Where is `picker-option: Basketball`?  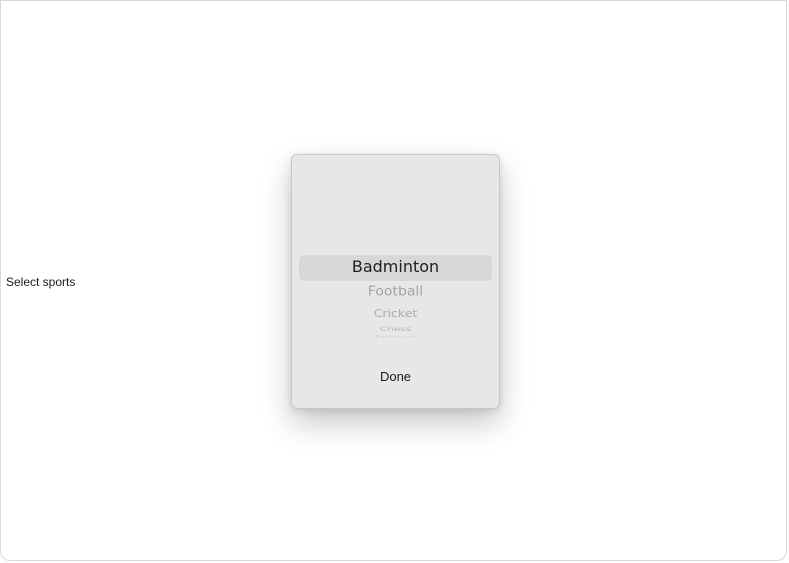 picker-option: Basketball is located at coordinates (395, 337).